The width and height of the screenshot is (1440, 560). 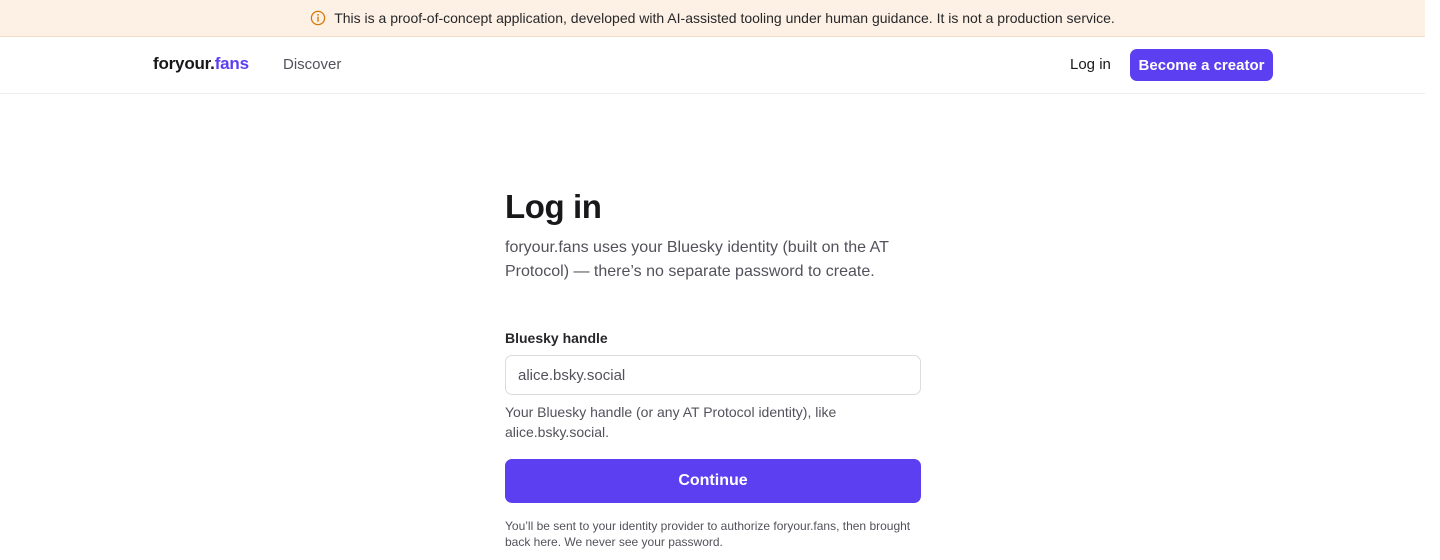 I want to click on logo-text: foryour., so click(x=184, y=63).